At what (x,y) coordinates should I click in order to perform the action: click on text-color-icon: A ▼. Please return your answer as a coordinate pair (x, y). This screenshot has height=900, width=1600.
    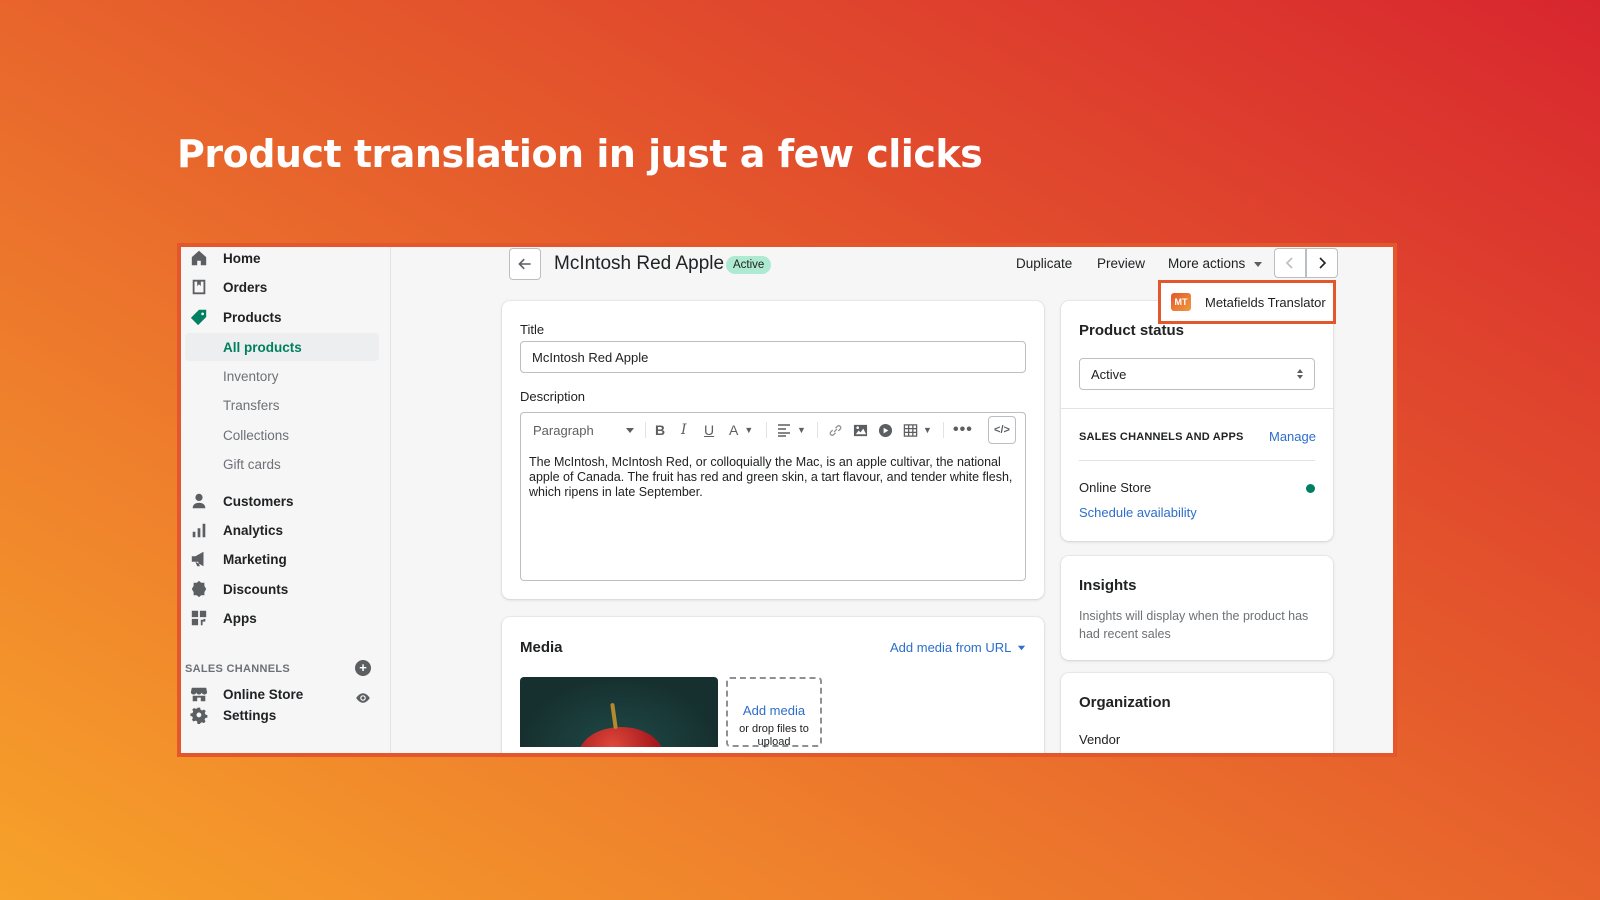
    Looking at the image, I should click on (741, 430).